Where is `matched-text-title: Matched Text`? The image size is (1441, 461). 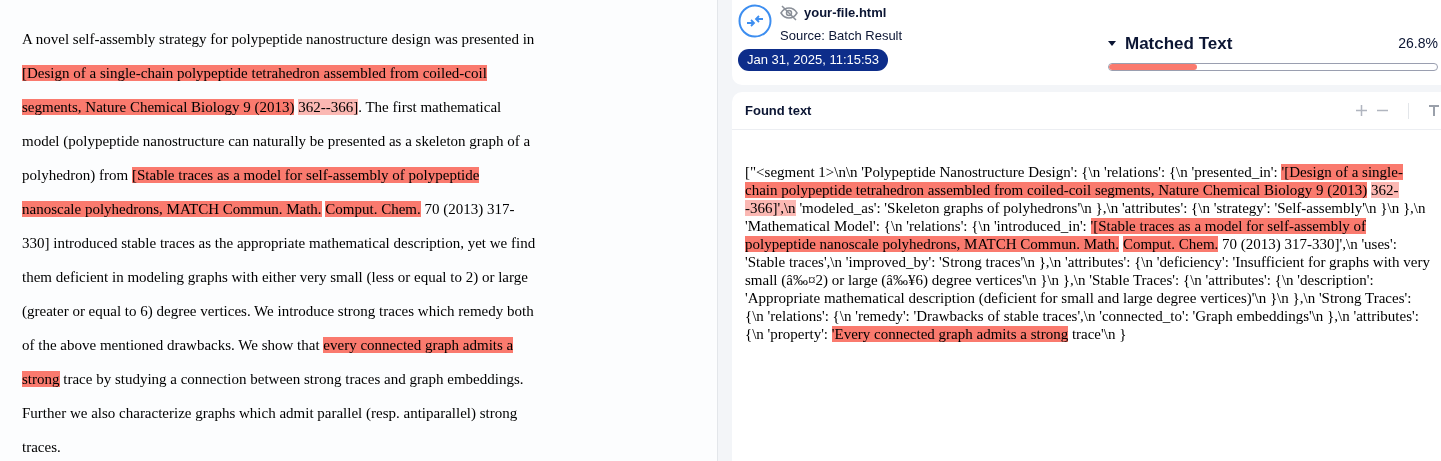
matched-text-title: Matched Text is located at coordinates (1179, 44).